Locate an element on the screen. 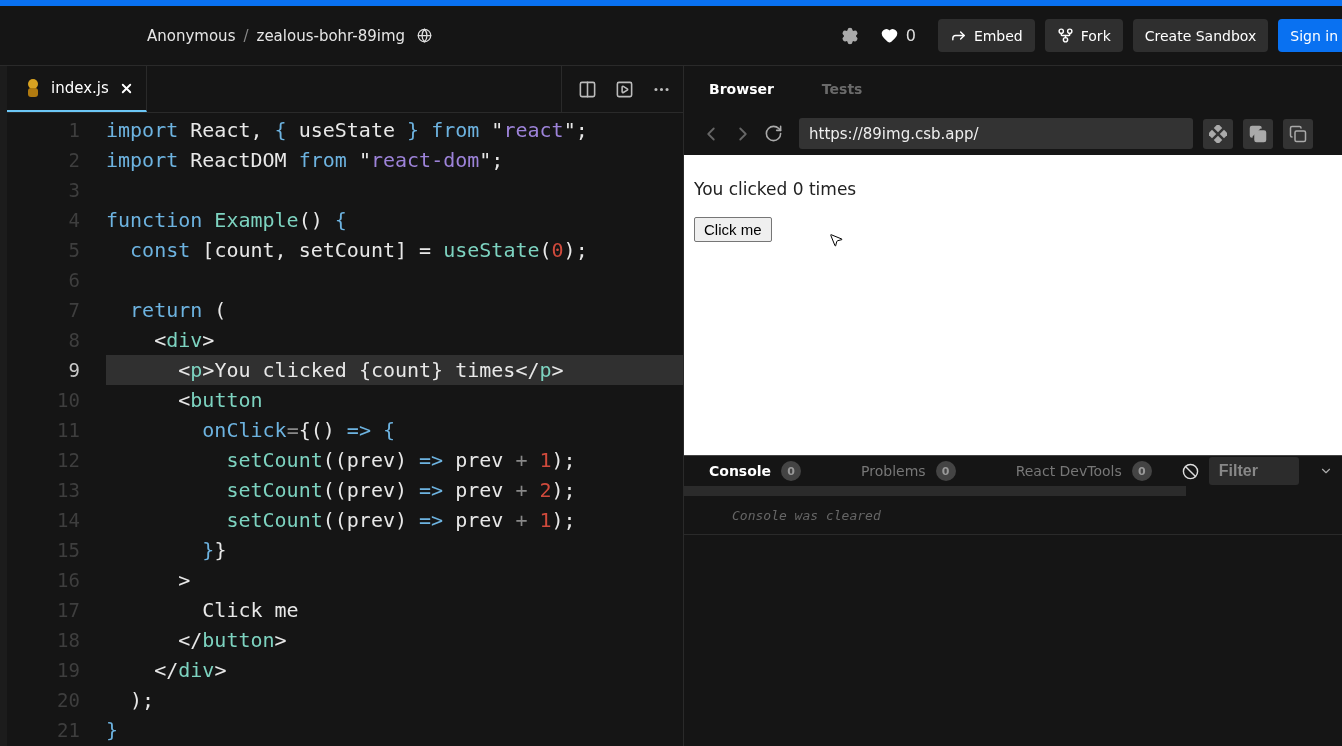 This screenshot has height=746, width=1342. clear-icon is located at coordinates (1190, 471).